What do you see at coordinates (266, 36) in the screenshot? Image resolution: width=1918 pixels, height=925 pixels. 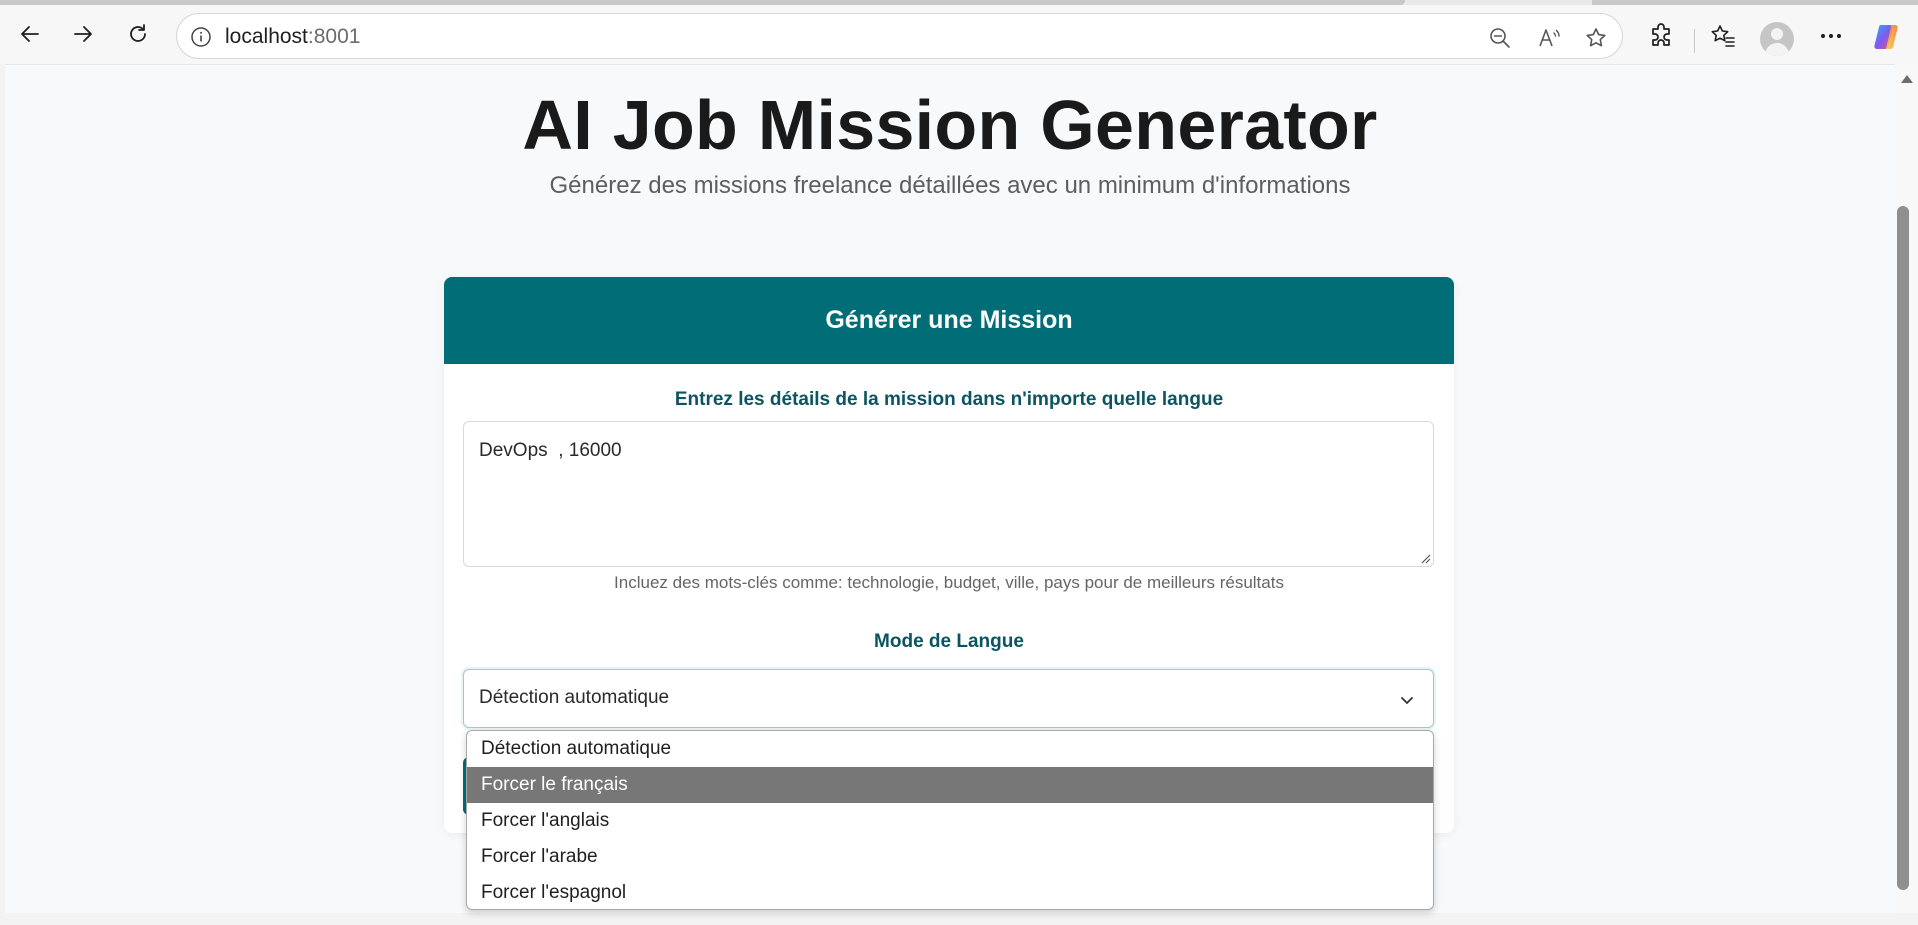 I see `url-host: localhost` at bounding box center [266, 36].